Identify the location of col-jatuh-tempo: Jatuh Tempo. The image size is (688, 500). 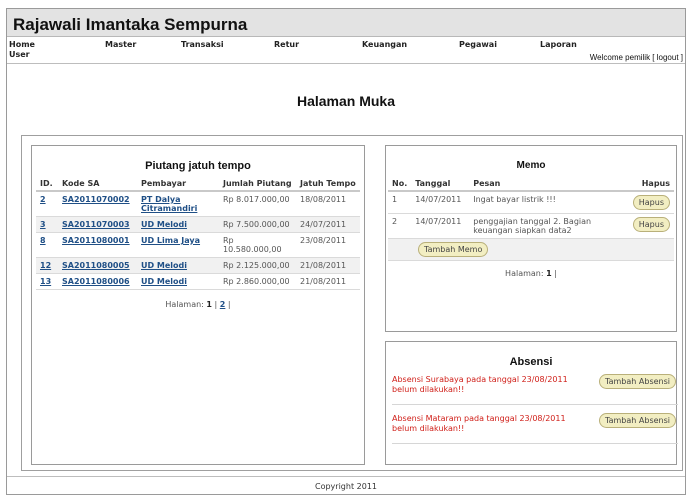
(328, 184).